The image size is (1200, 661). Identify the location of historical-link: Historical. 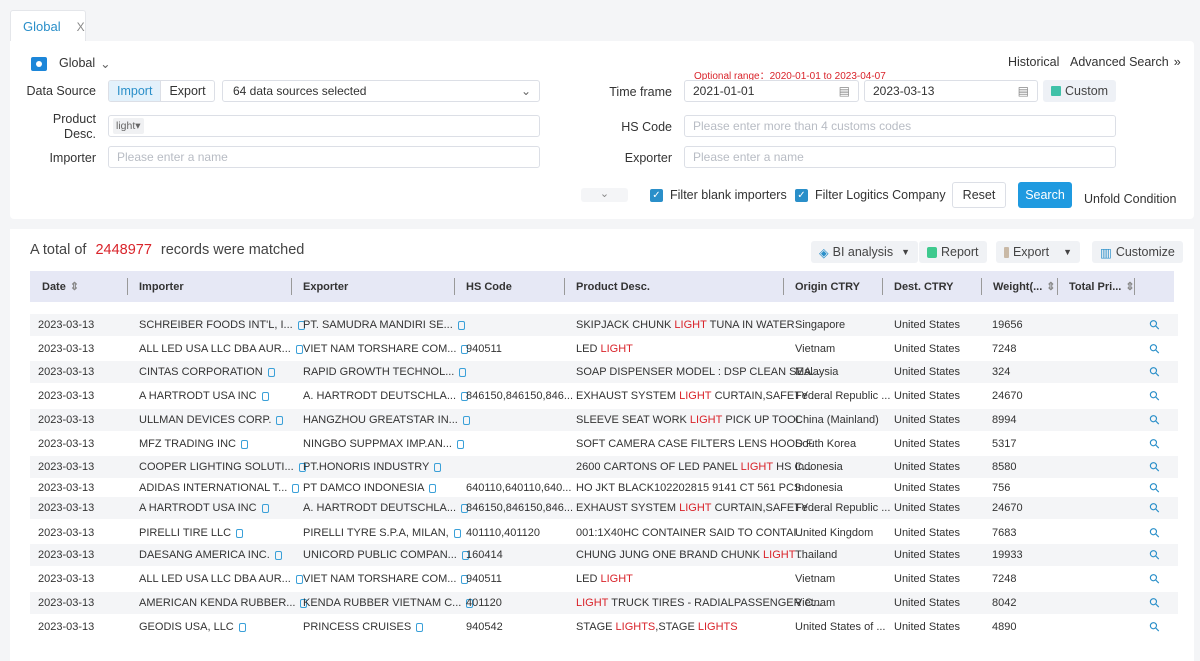
(1033, 62).